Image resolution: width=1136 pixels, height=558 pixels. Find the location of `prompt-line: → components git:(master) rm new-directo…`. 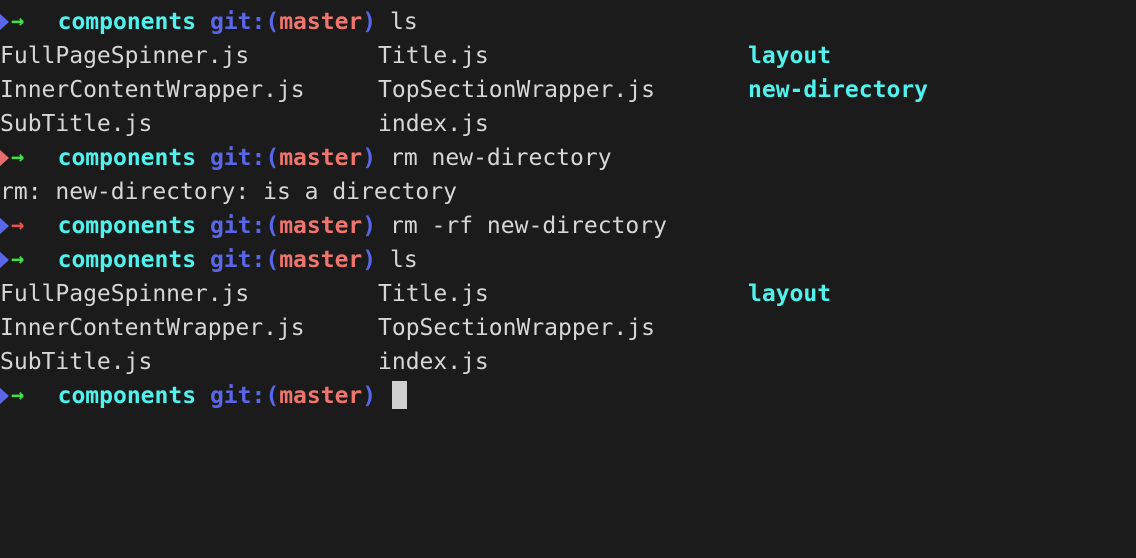

prompt-line: → components git:(master) rm new-directo… is located at coordinates (568, 158).